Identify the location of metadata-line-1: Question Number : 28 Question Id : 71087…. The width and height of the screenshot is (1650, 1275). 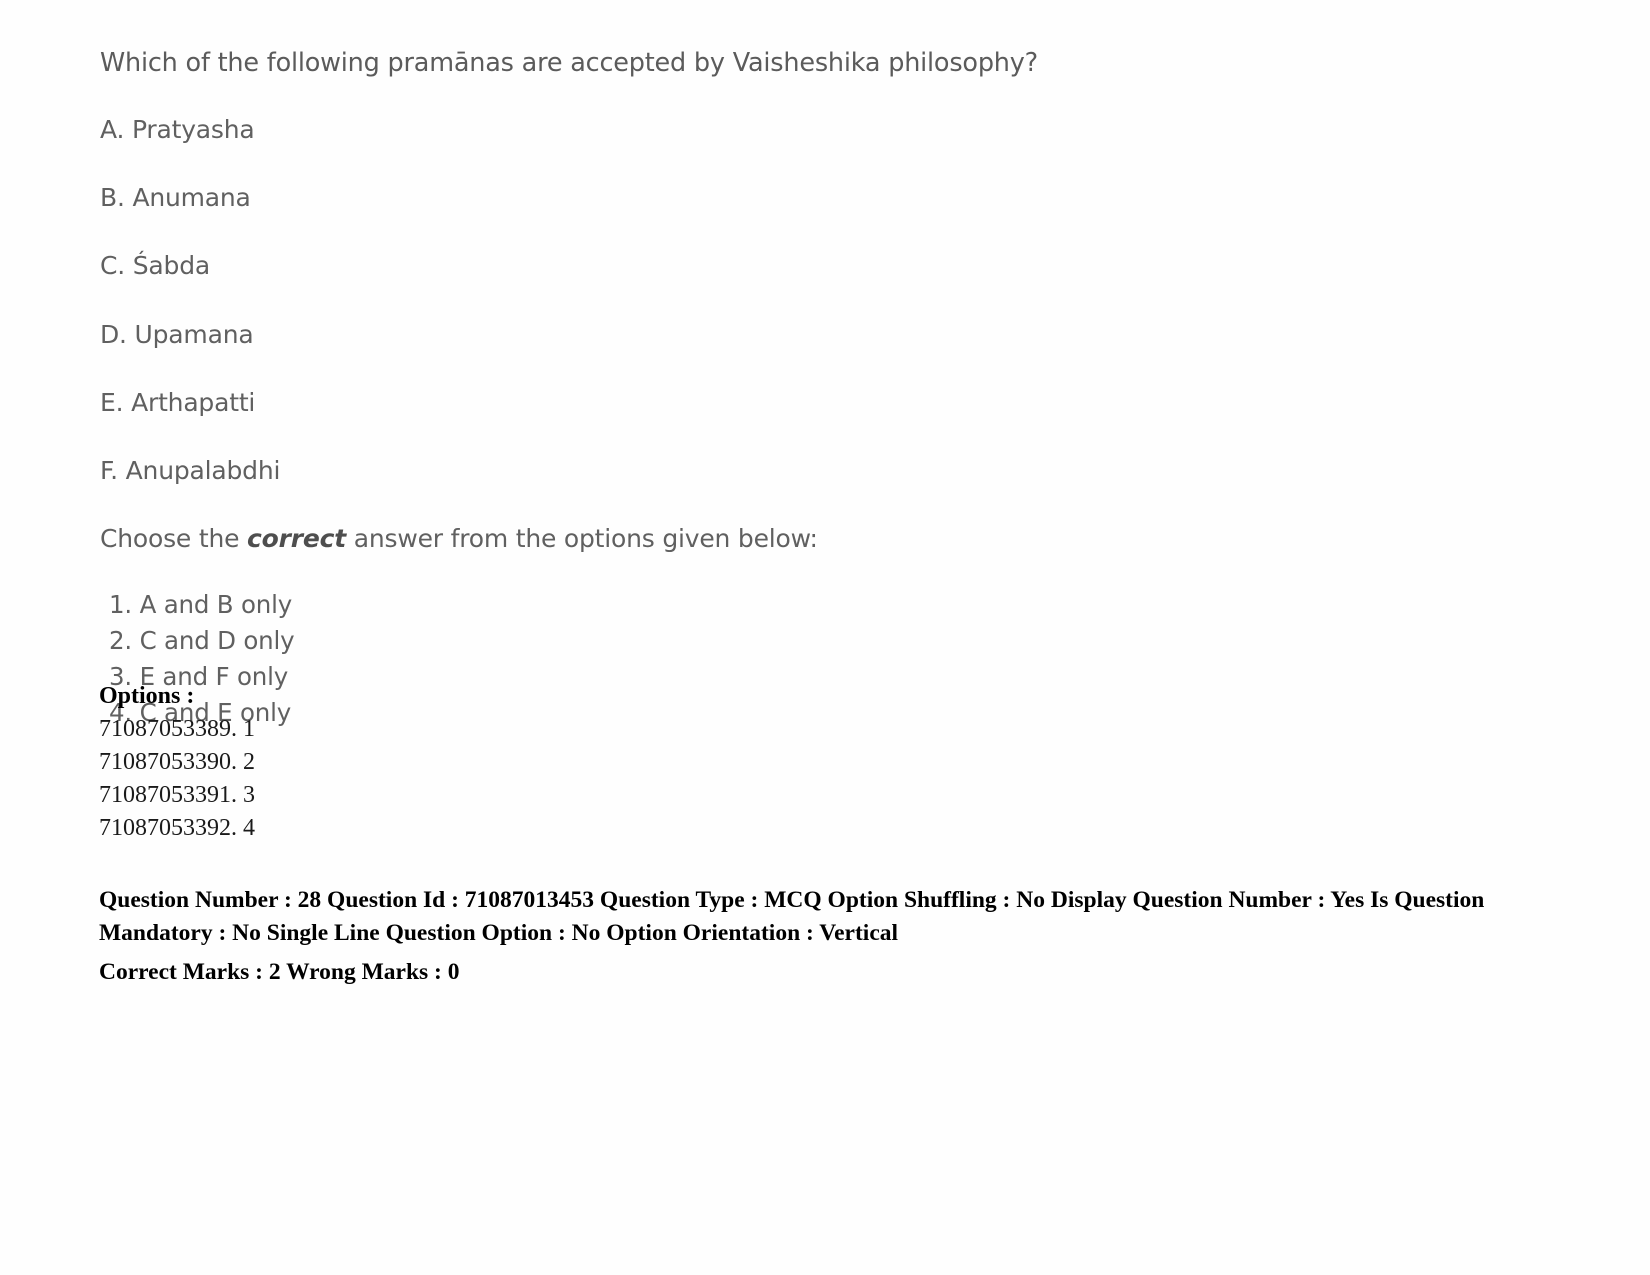
(792, 917).